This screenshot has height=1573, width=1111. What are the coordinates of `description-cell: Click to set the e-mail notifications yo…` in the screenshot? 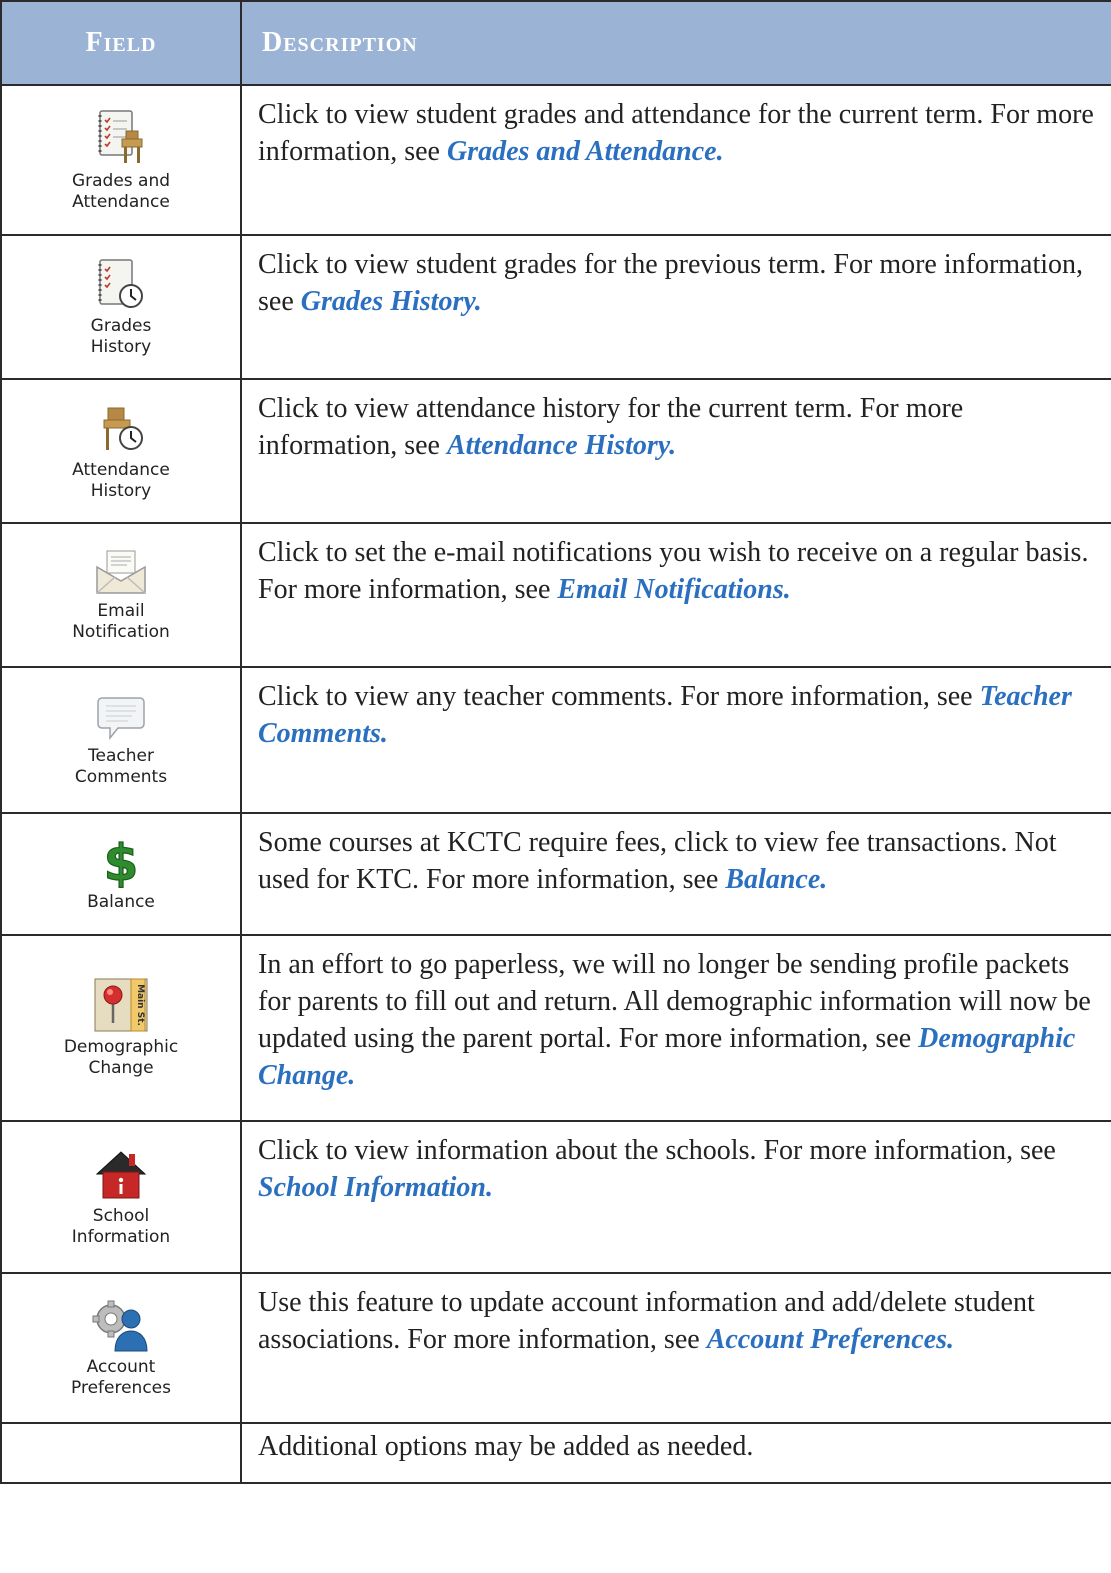 It's located at (675, 595).